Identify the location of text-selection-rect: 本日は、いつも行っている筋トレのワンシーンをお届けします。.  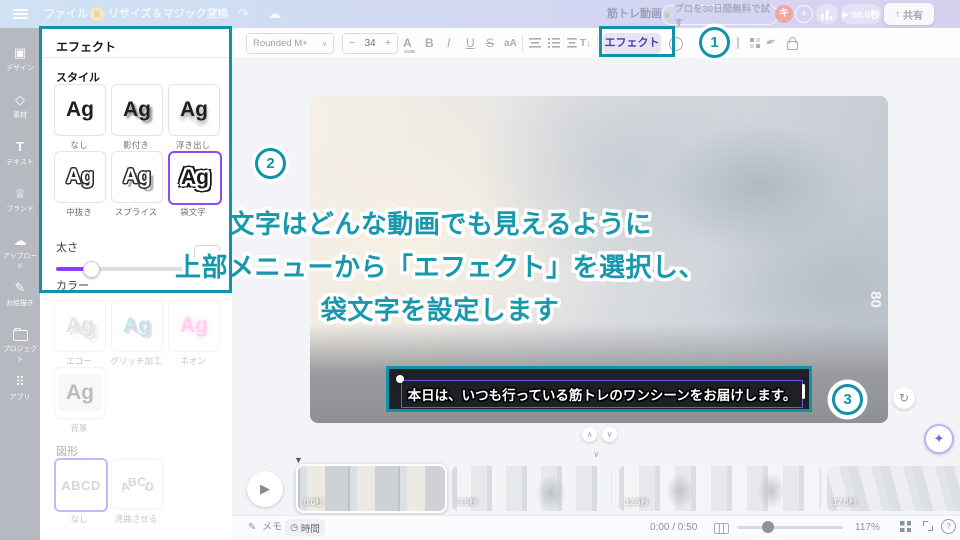
(602, 394).